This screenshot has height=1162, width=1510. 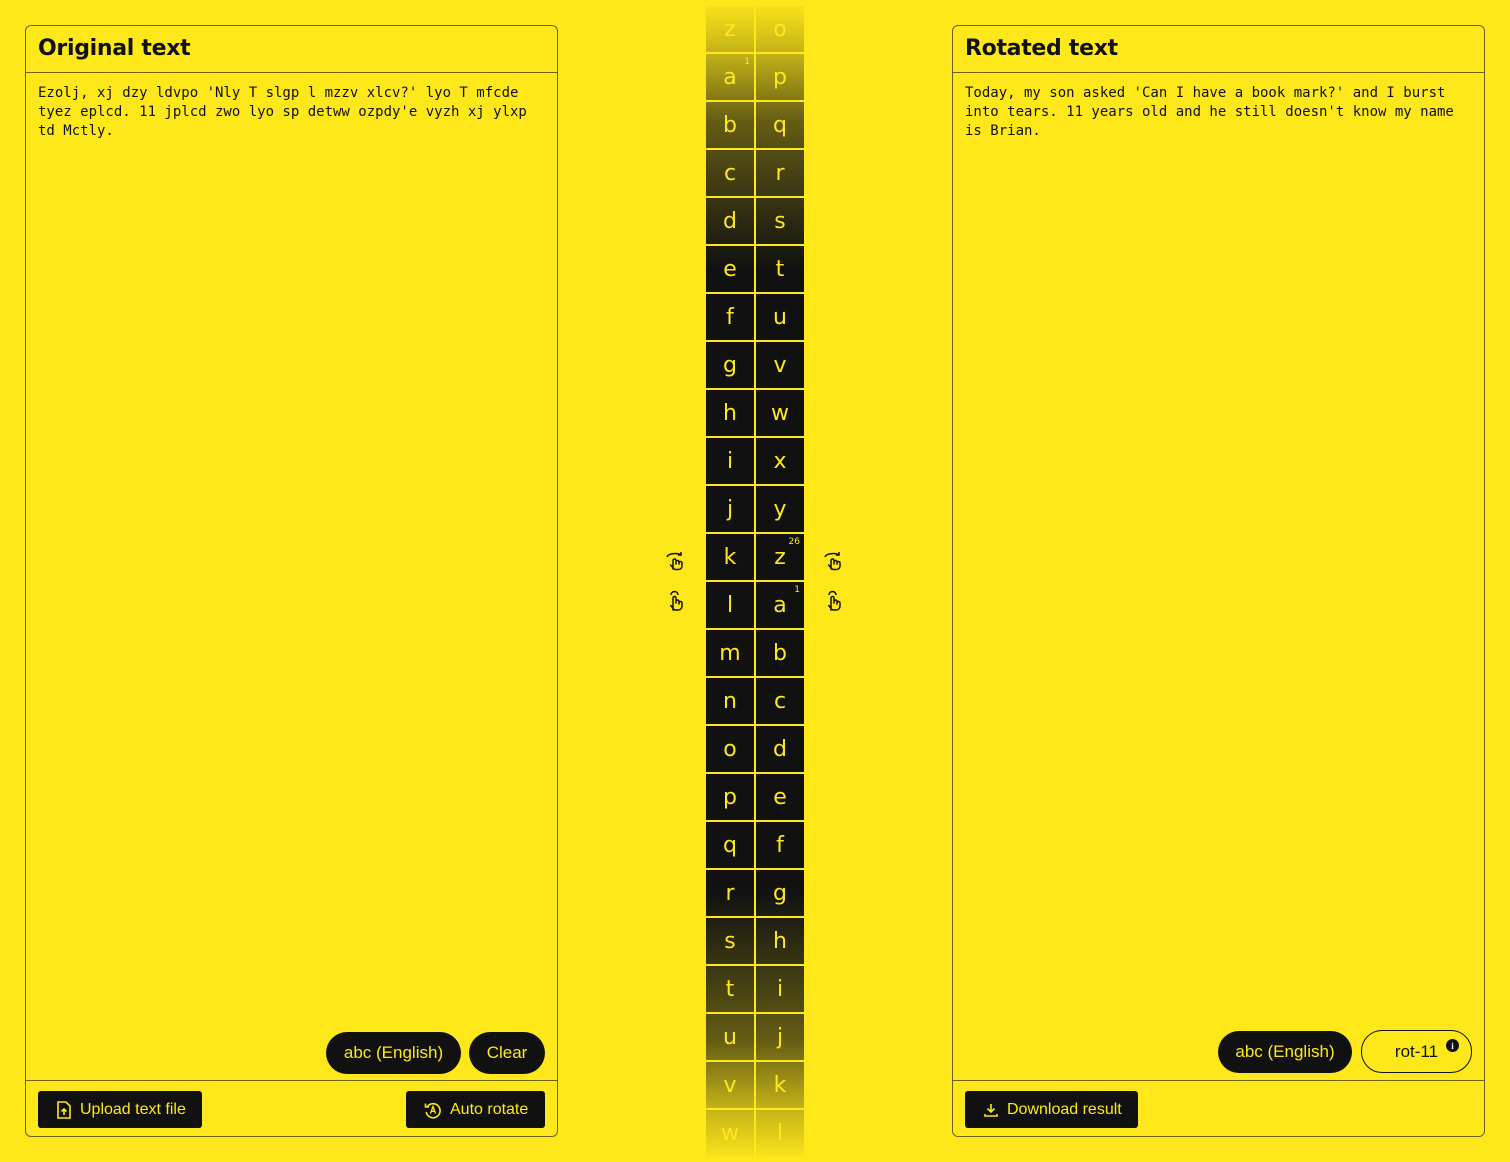 I want to click on wheel-right-letter: w, so click(x=780, y=413).